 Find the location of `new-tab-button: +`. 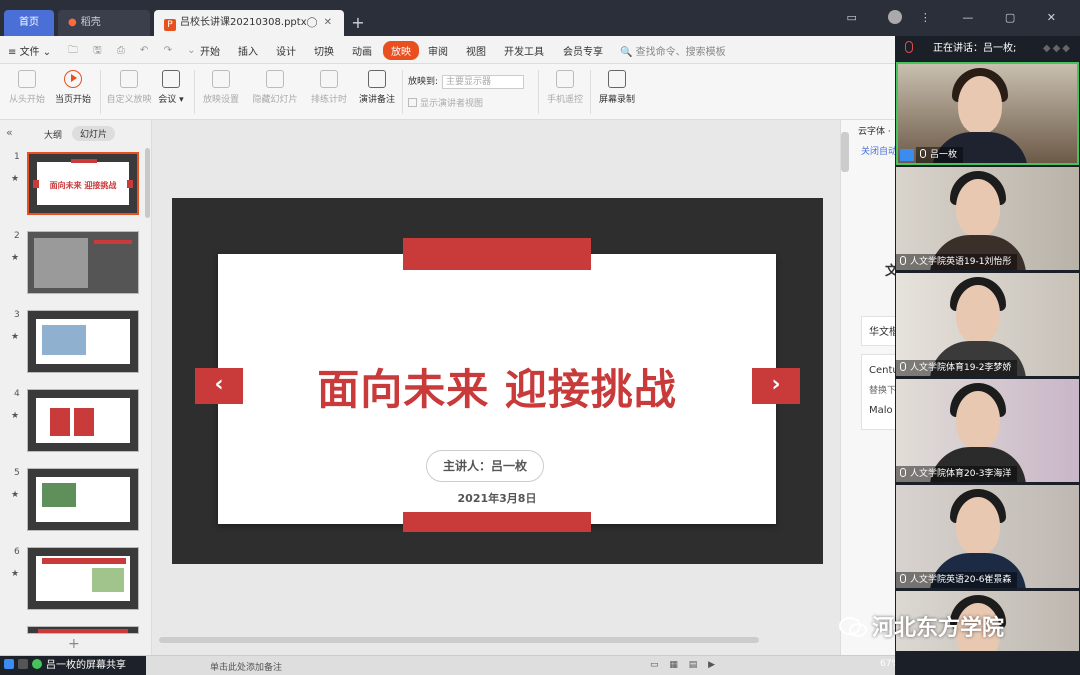

new-tab-button: + is located at coordinates (358, 23).